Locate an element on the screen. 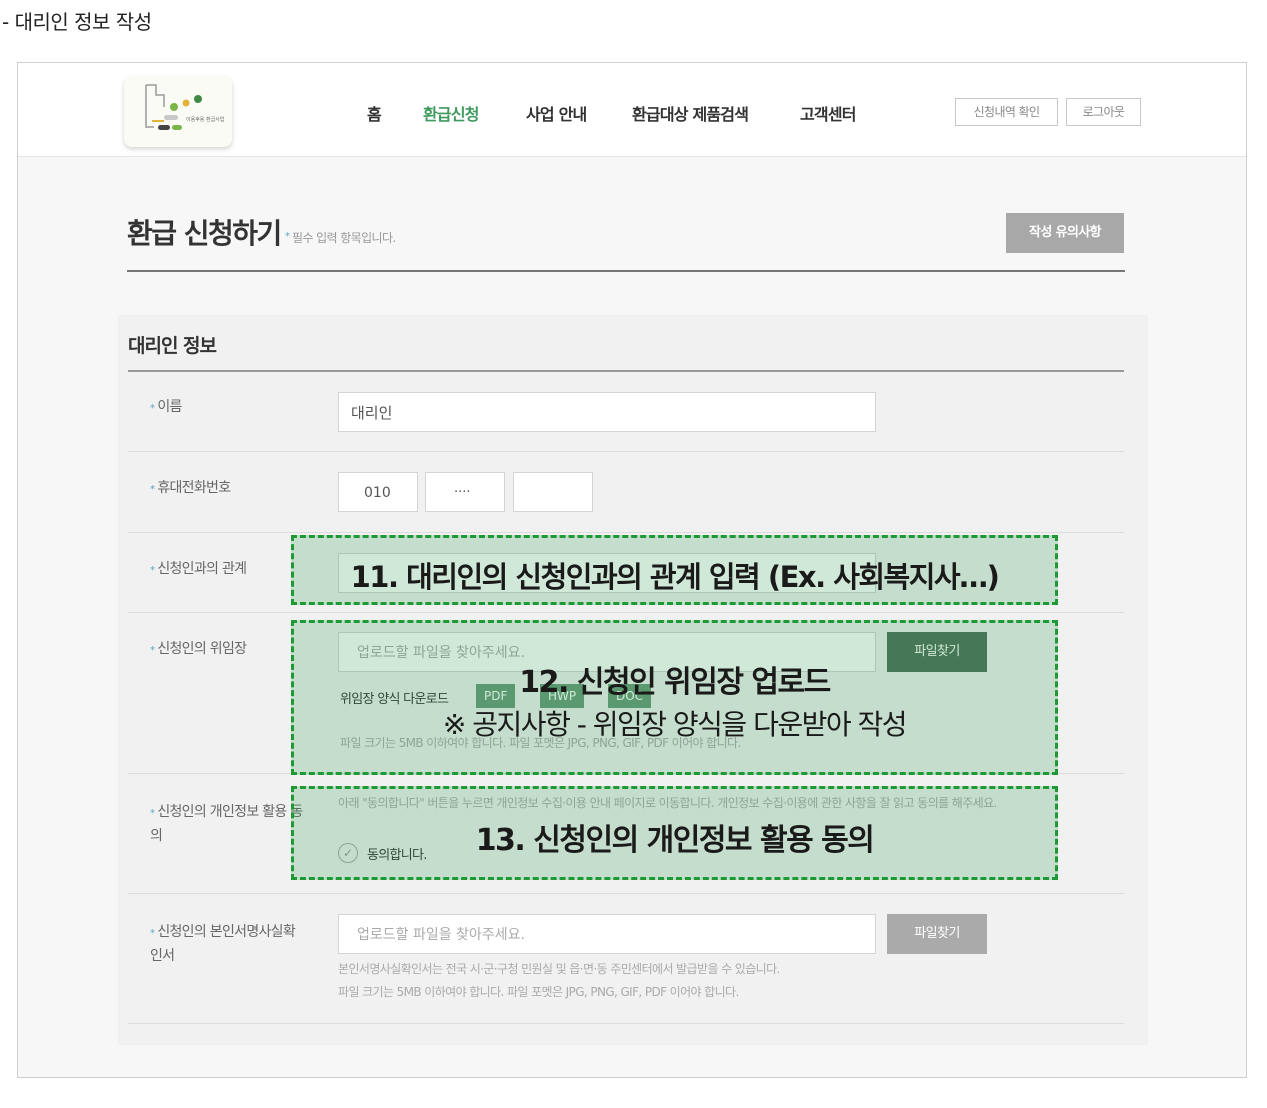 Image resolution: width=1267 pixels, height=1108 pixels. callout-proxy-upload: 12. 신청인 위임장 업로드 ※ 공지사항 - 위임장 양식을 다운받아 작성 is located at coordinates (674, 697).